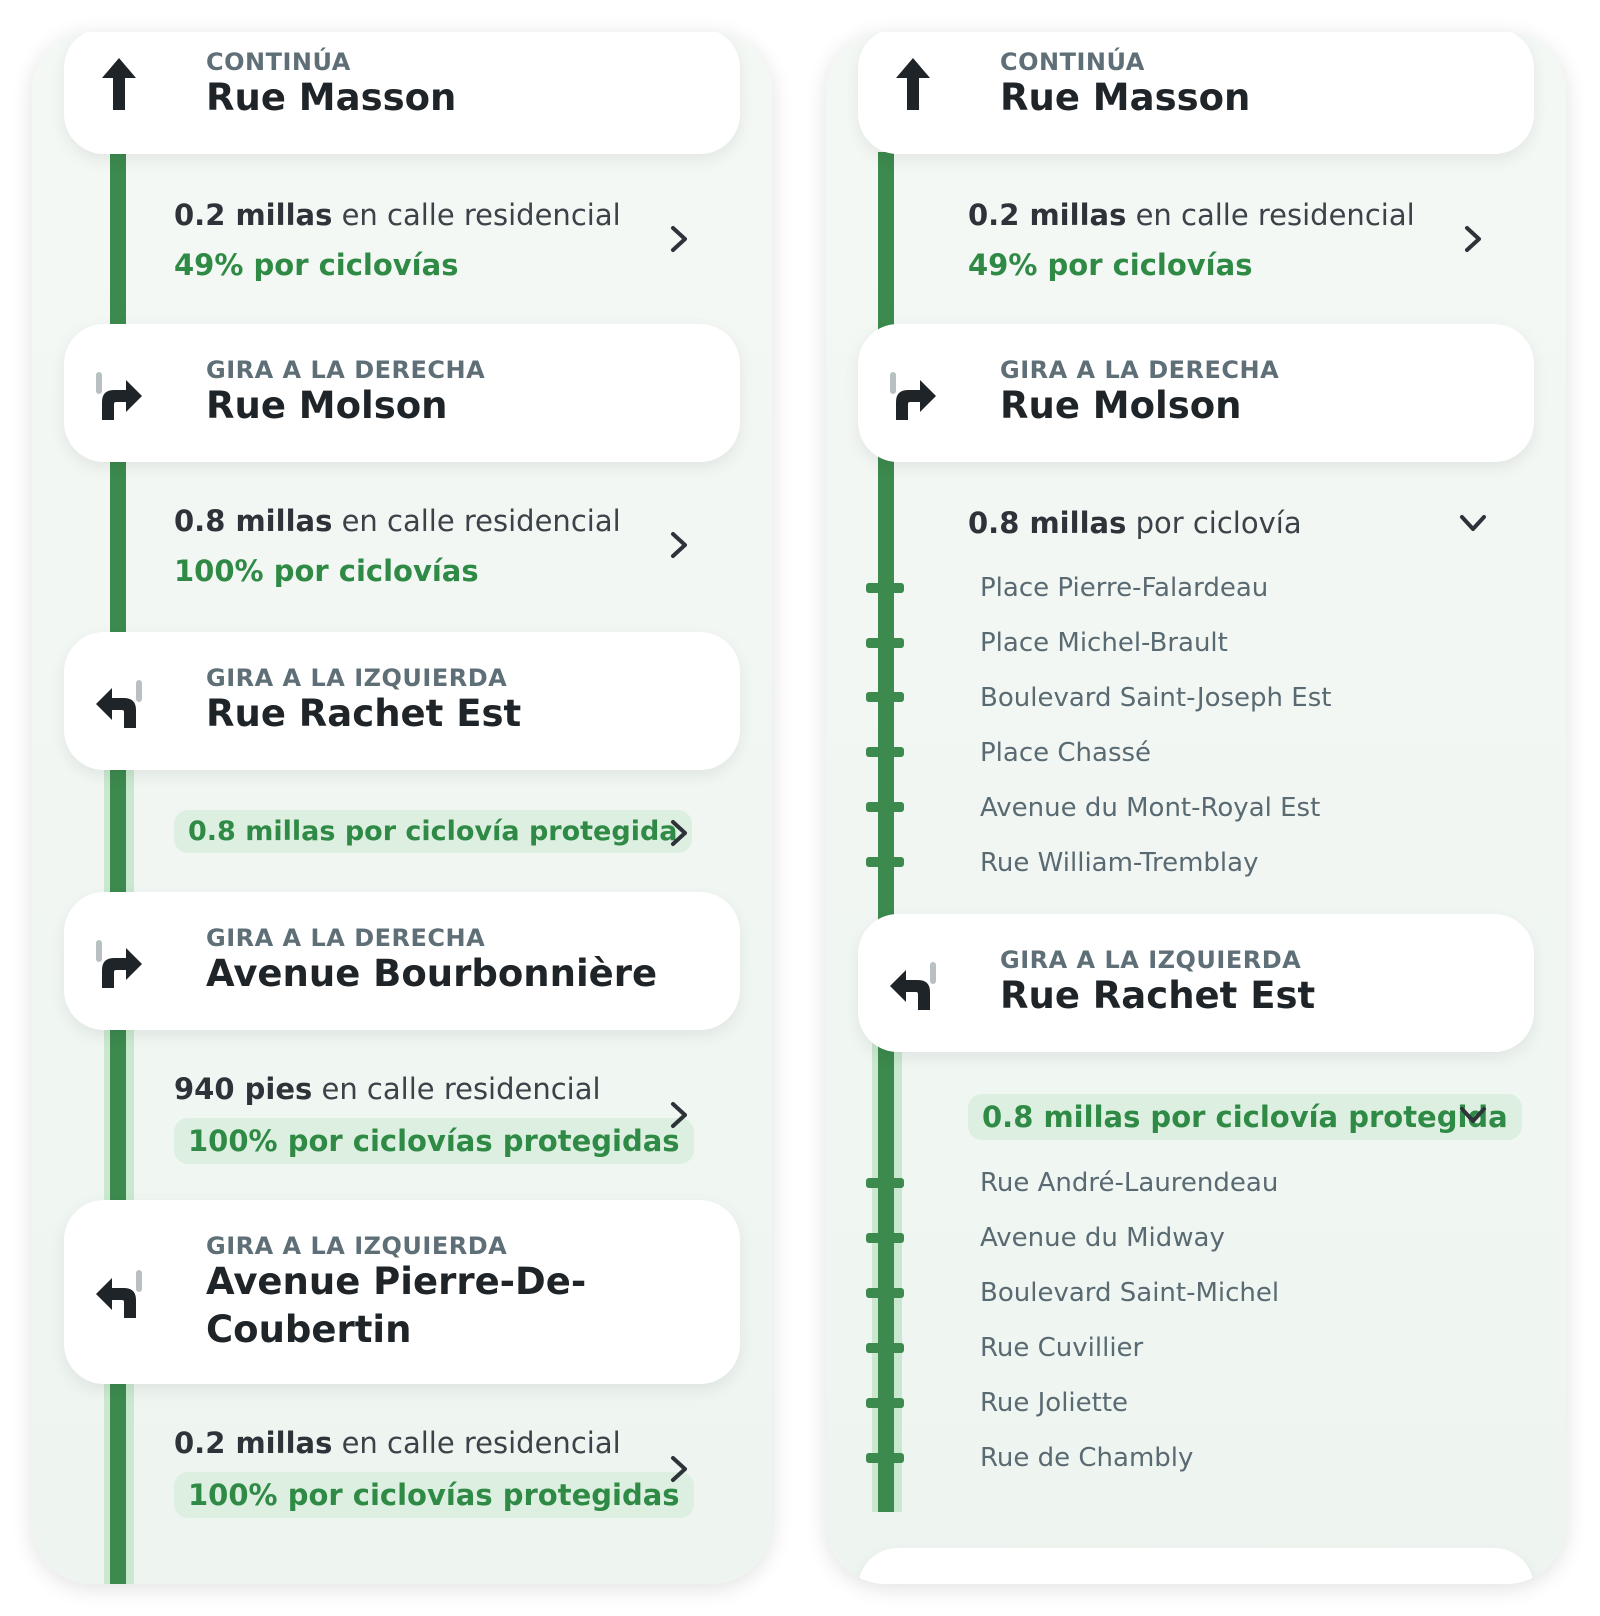  I want to click on cross-street: Rue William-Tremblay, so click(1119, 863).